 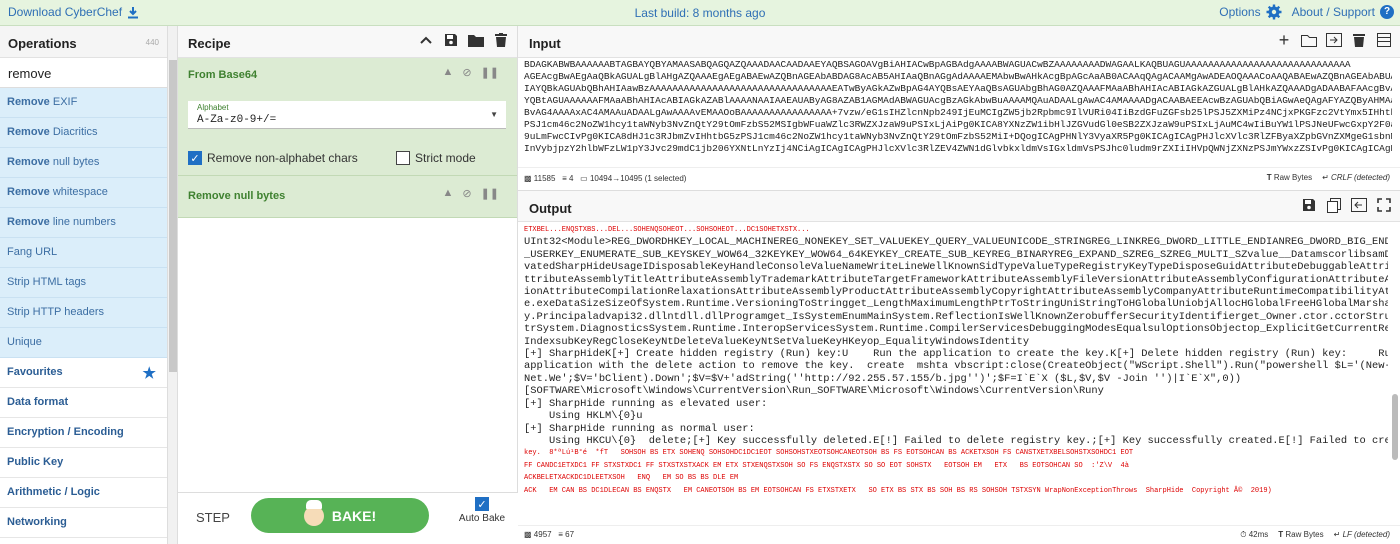 What do you see at coordinates (1384, 40) in the screenshot?
I see `layout-icon` at bounding box center [1384, 40].